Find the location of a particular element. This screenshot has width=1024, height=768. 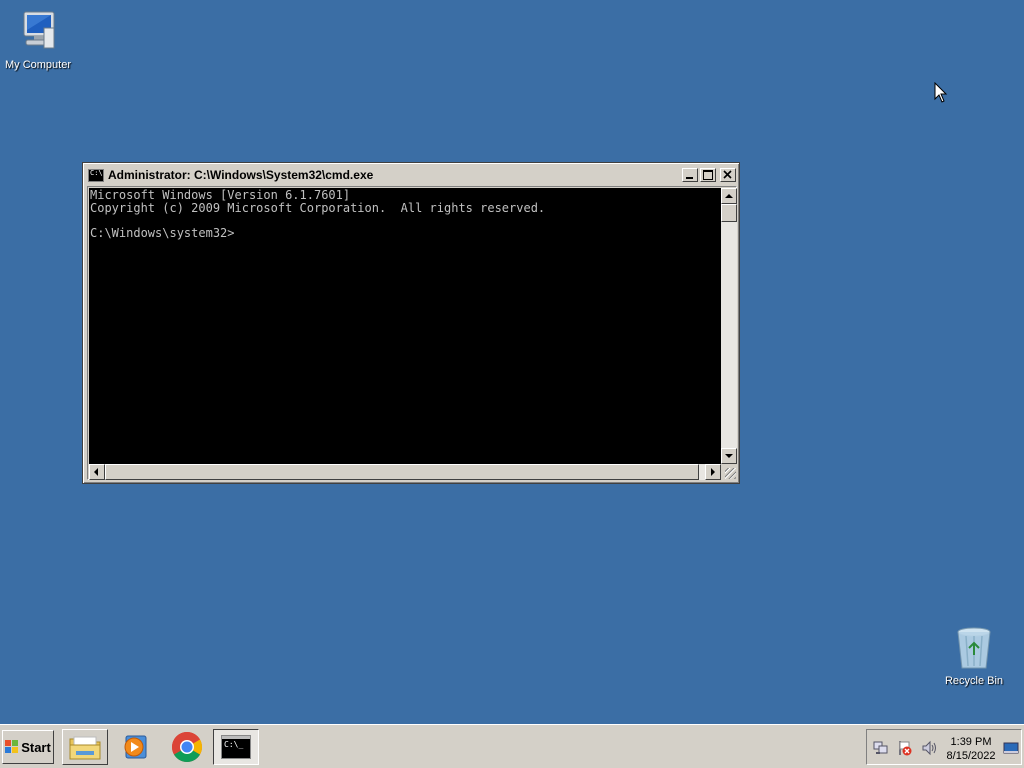

folder-icon is located at coordinates (85, 748).